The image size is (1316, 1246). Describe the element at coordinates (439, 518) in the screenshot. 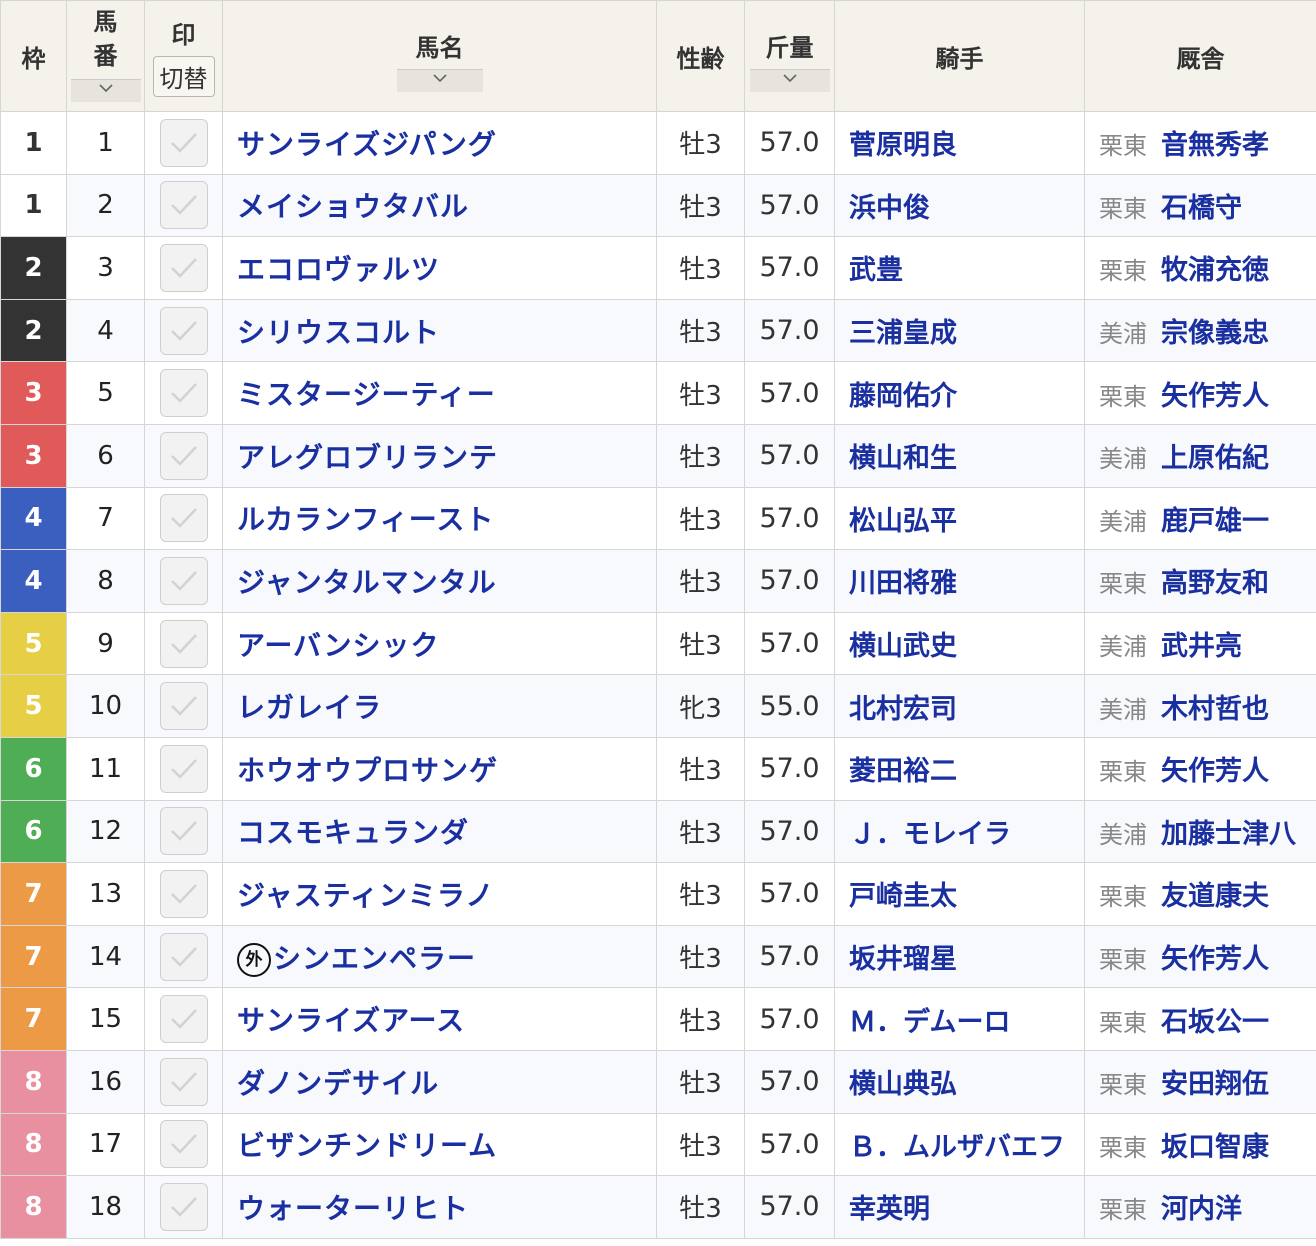

I see `horse-name-link: ルカランフィースト` at that location.